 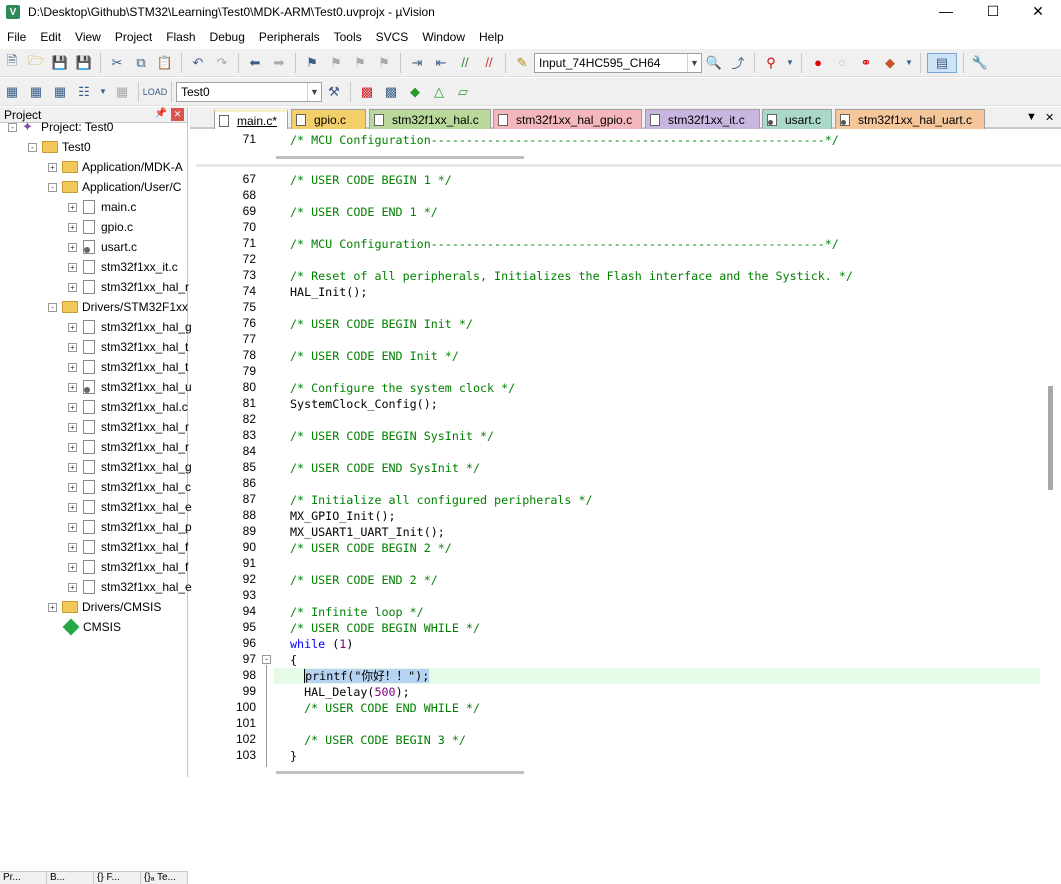 I want to click on unindent-icon: ⇤, so click(x=441, y=63).